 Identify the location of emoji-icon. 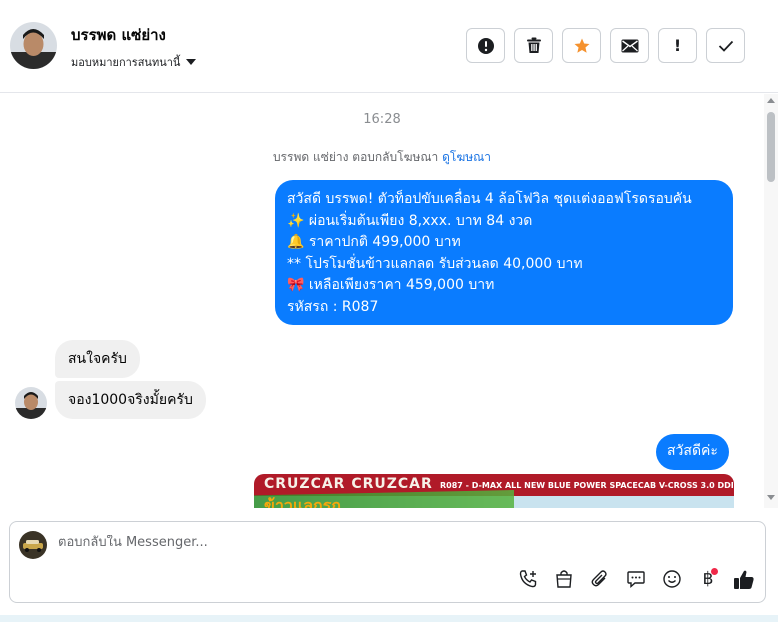
(672, 579).